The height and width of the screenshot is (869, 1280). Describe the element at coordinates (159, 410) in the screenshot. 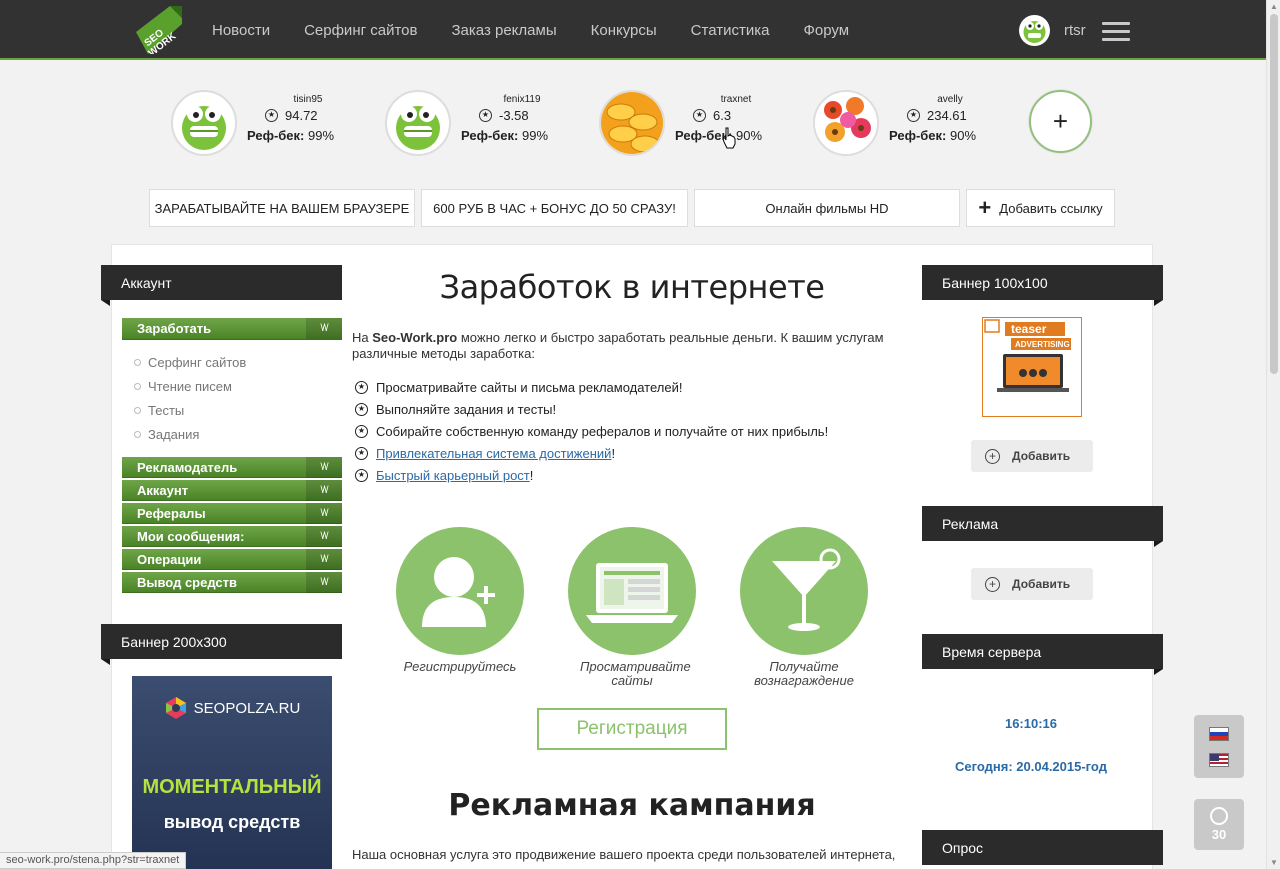

I see `submenu-tests: Тесты` at that location.